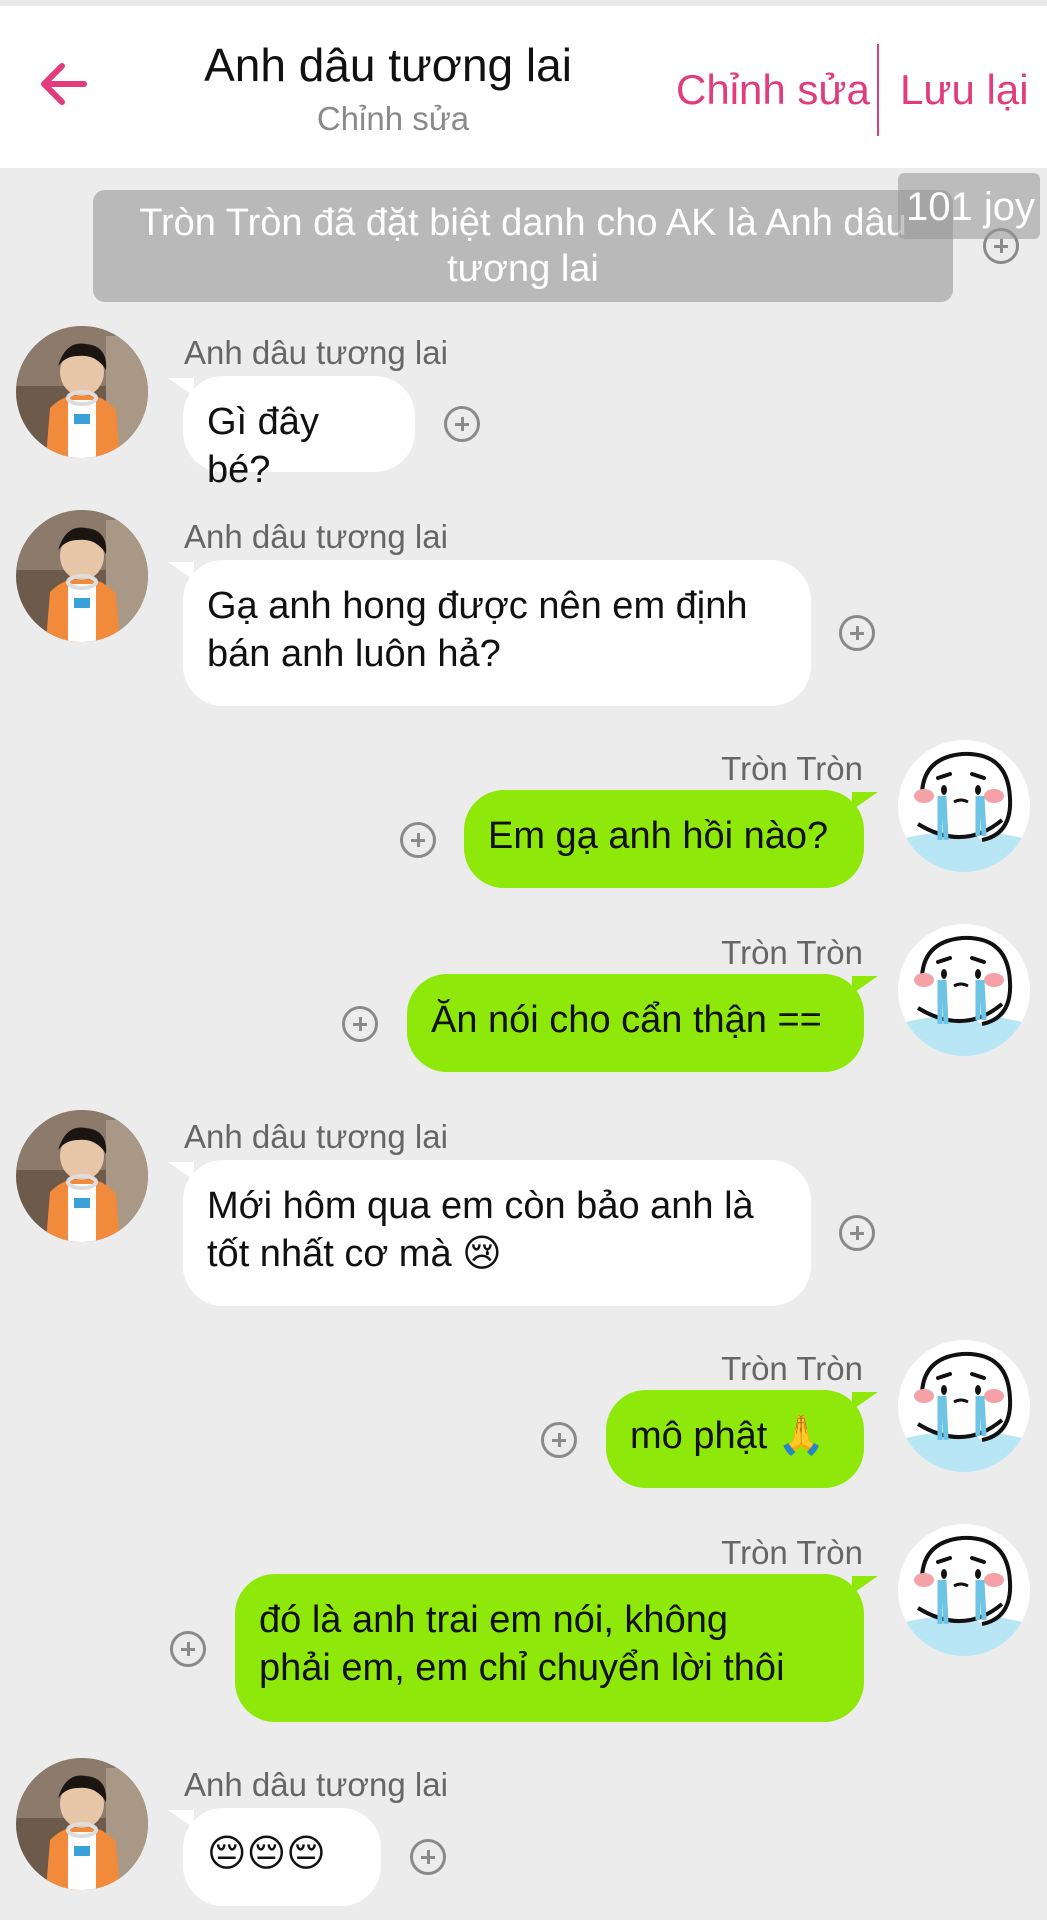  Describe the element at coordinates (477, 606) in the screenshot. I see `message-text: Gạ anh hong được nên em định` at that location.